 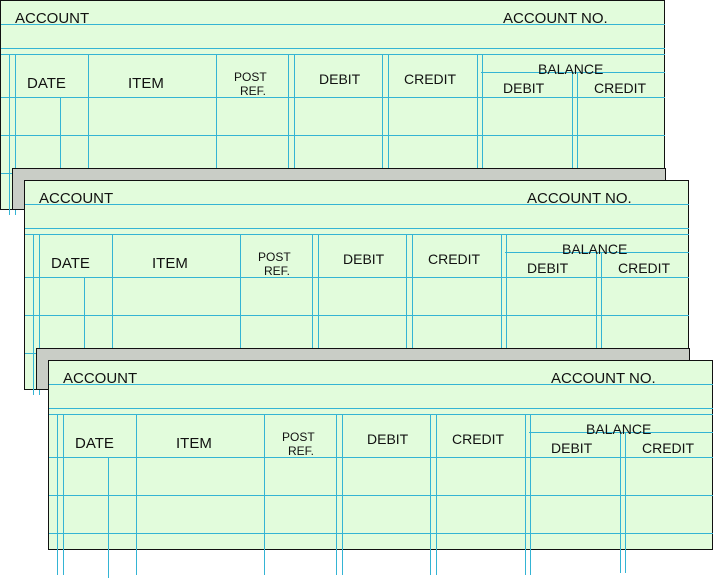 I want to click on rule-postref-left, so click(x=264, y=495).